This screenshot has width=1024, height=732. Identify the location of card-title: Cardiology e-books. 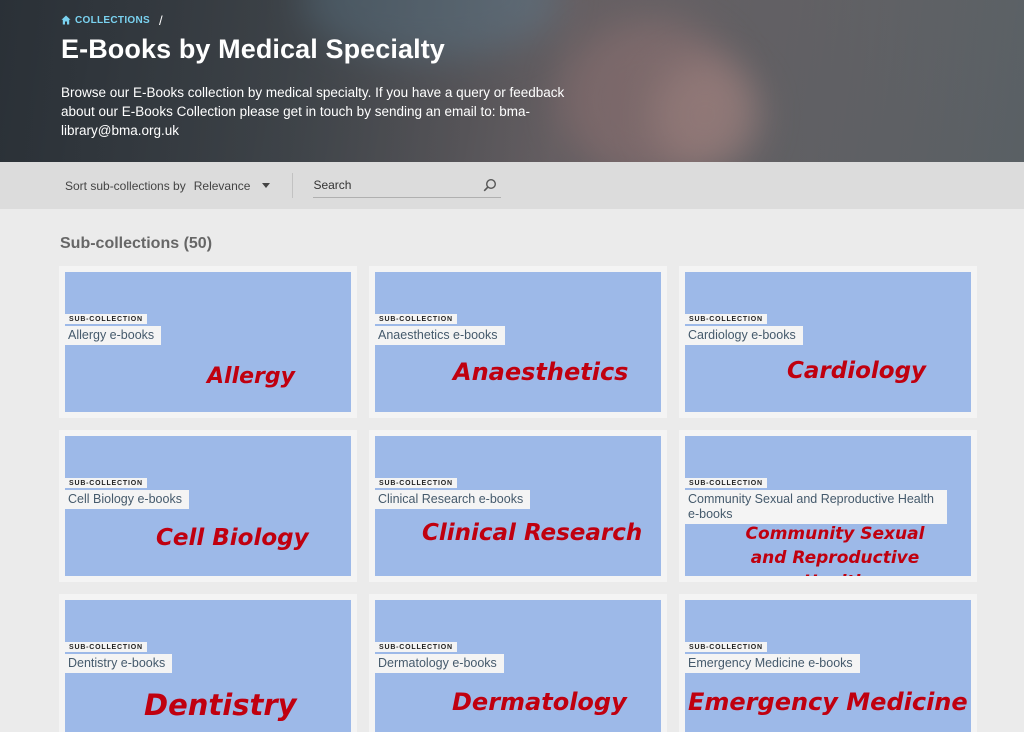
(744, 335).